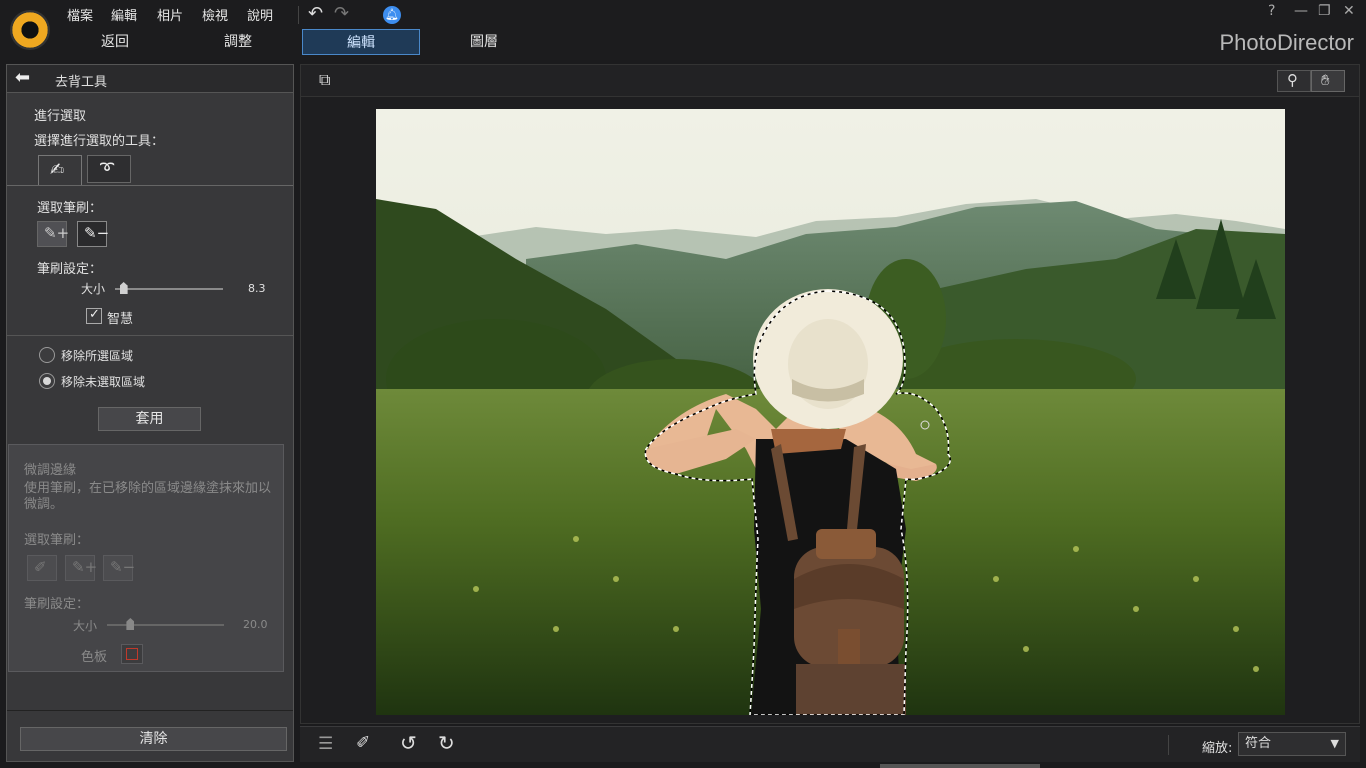 The image size is (1366, 768). Describe the element at coordinates (1286, 42) in the screenshot. I see `brand-name: PhotoDirector` at that location.